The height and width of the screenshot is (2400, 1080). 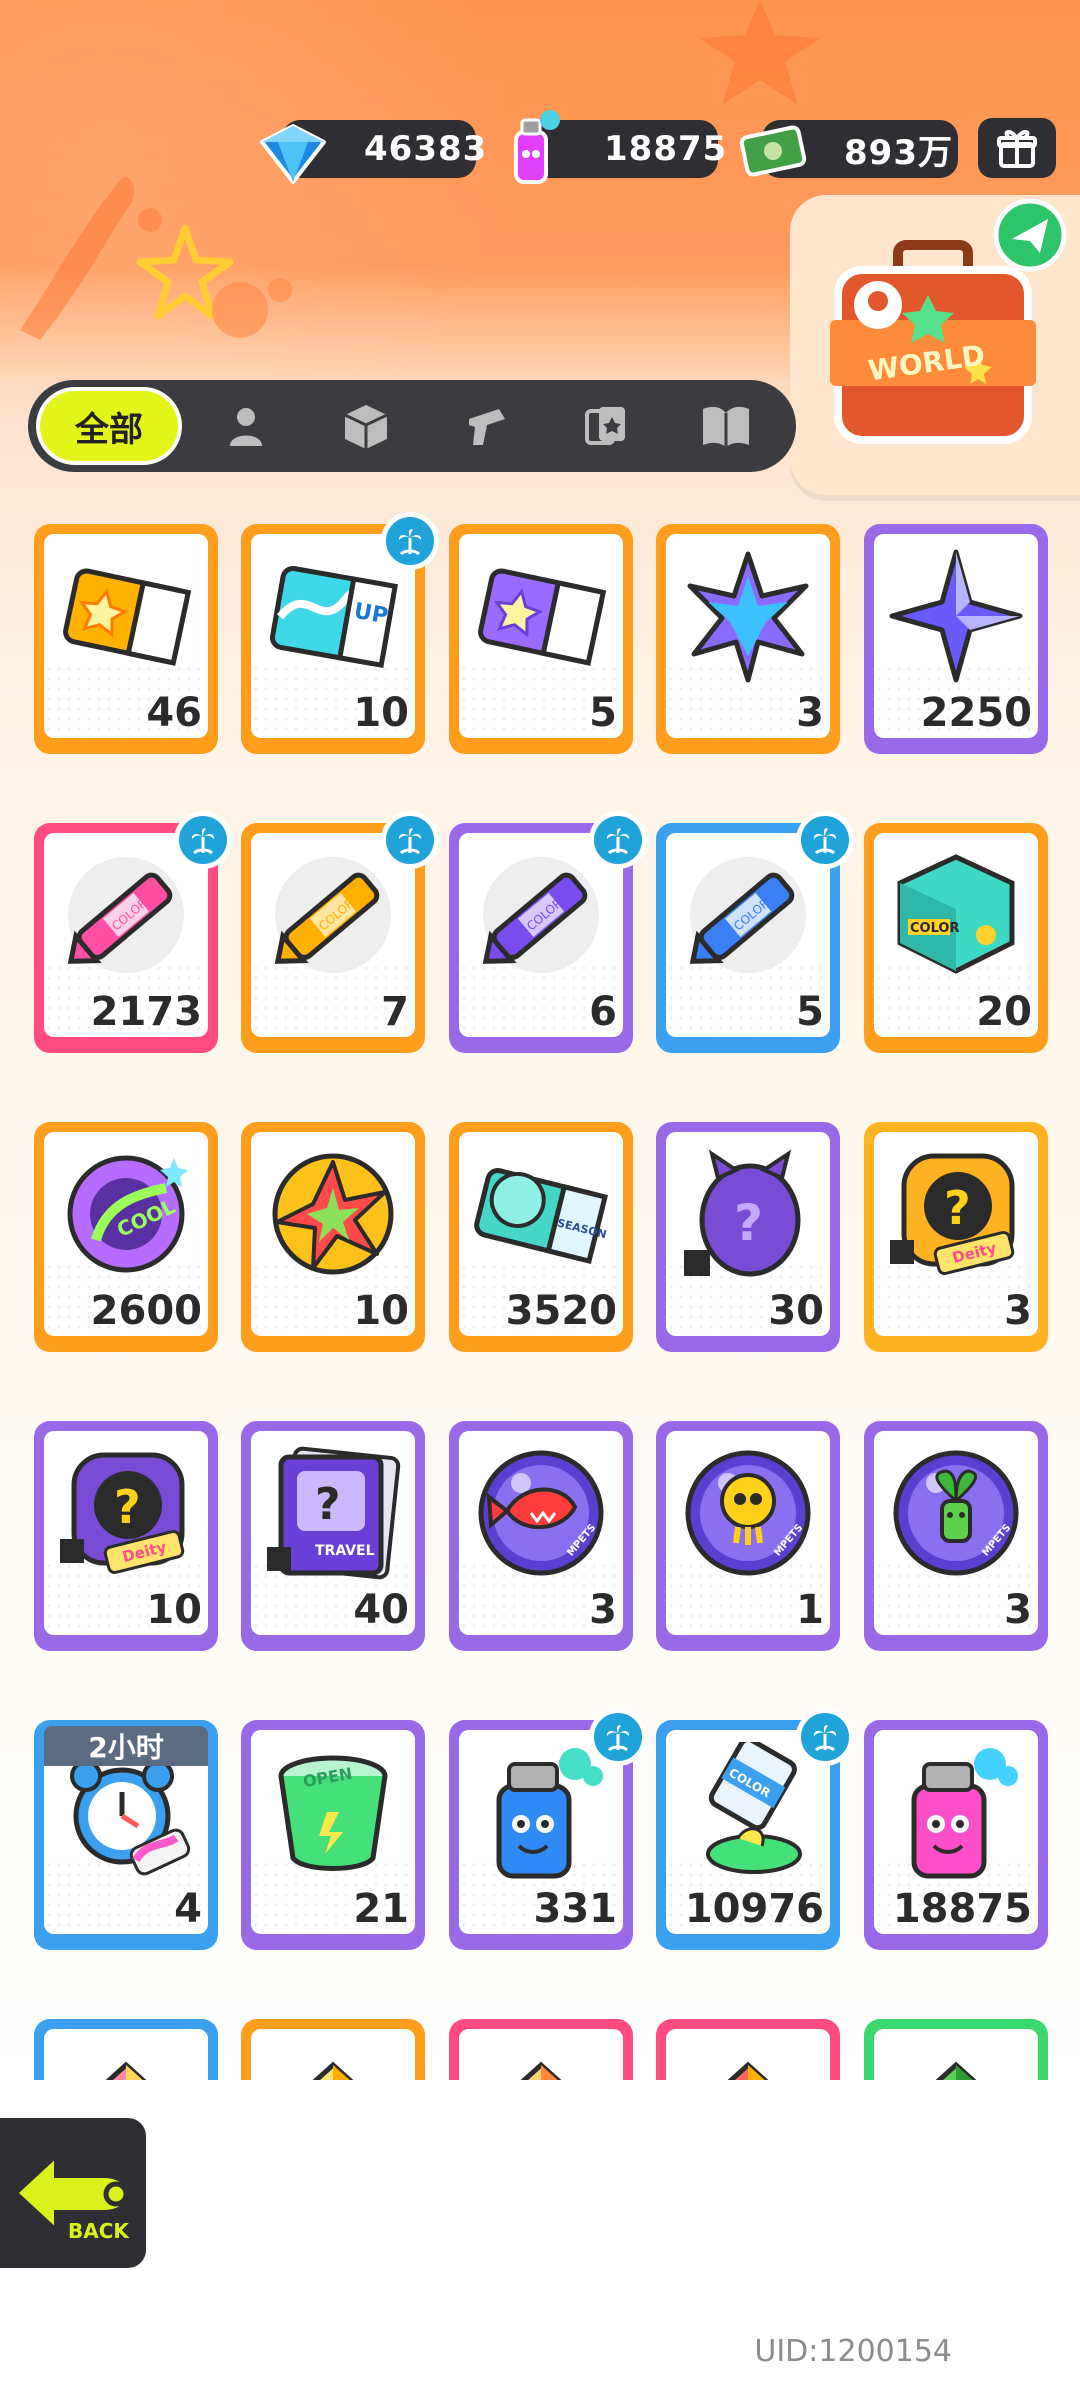 I want to click on item-yellow-crayon: COLOR 7, so click(x=340, y=932).